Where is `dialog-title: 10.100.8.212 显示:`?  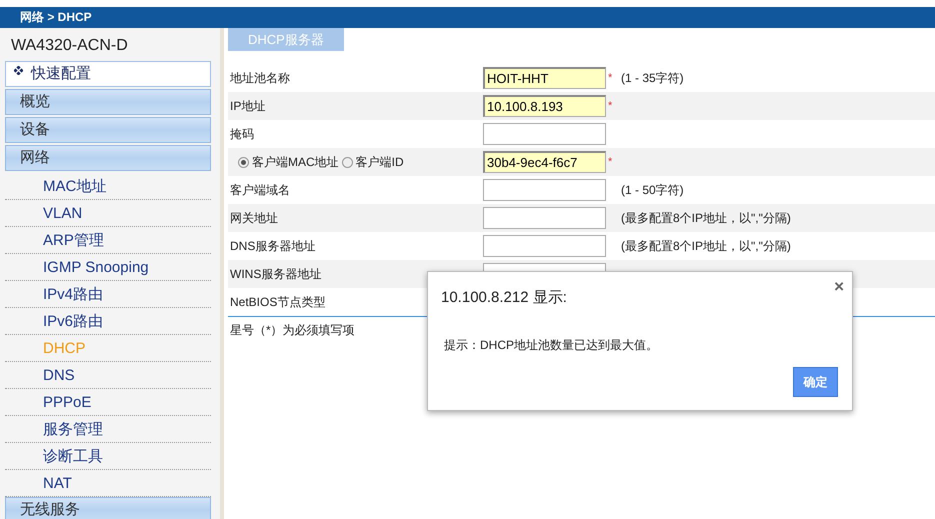 dialog-title: 10.100.8.212 显示: is located at coordinates (504, 298).